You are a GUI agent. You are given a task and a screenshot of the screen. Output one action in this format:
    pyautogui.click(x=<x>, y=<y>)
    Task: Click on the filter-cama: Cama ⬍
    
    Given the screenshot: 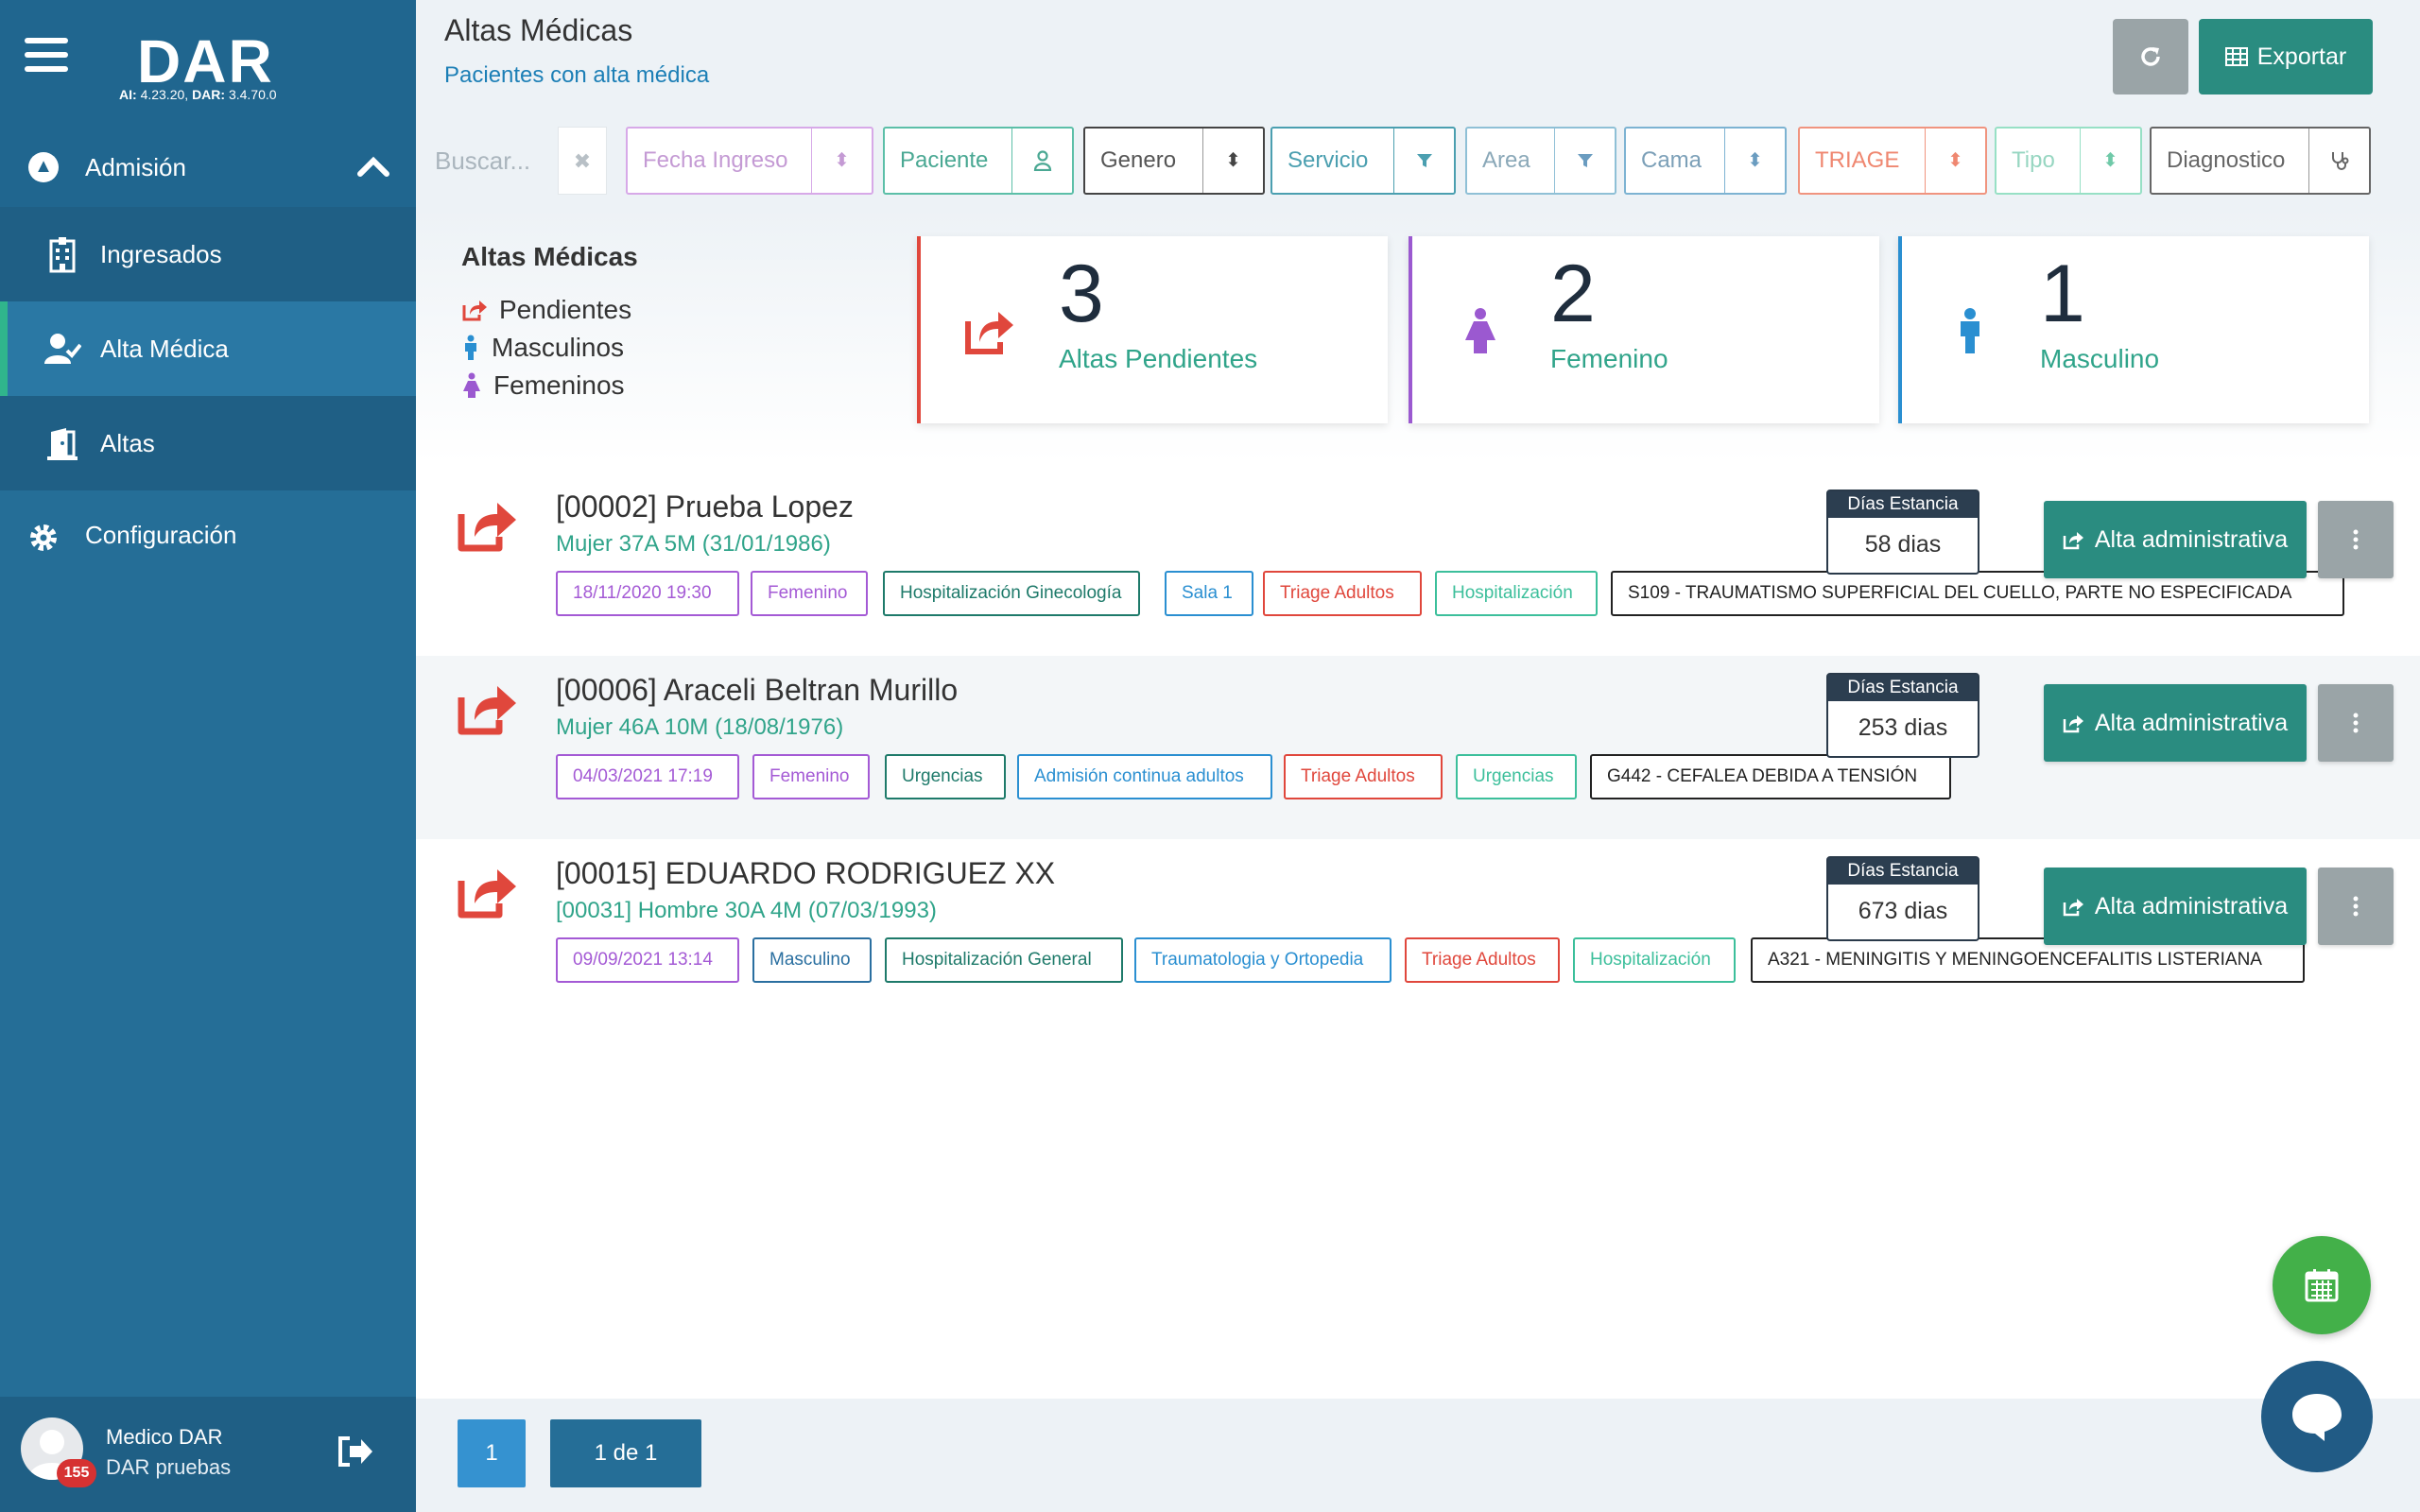 What is the action you would take?
    pyautogui.click(x=1705, y=161)
    